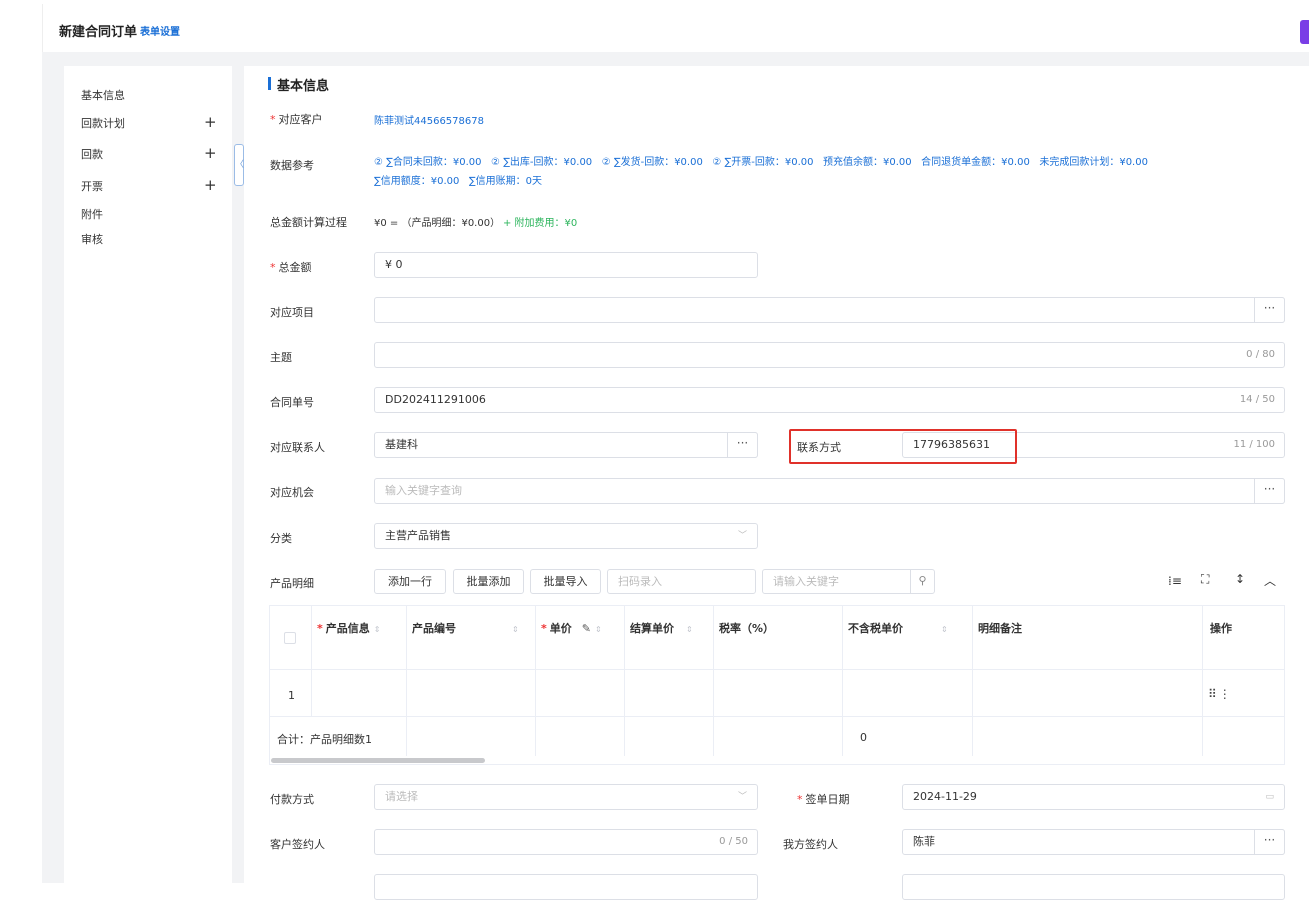  What do you see at coordinates (418, 535) in the screenshot?
I see `category-value: 主营产品销售` at bounding box center [418, 535].